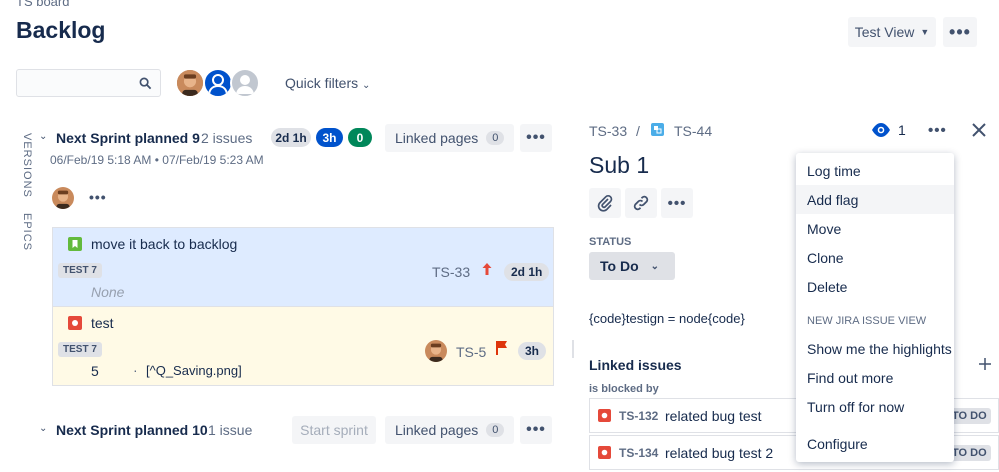 Image resolution: width=999 pixels, height=472 pixels. I want to click on issue-summary: test, so click(102, 323).